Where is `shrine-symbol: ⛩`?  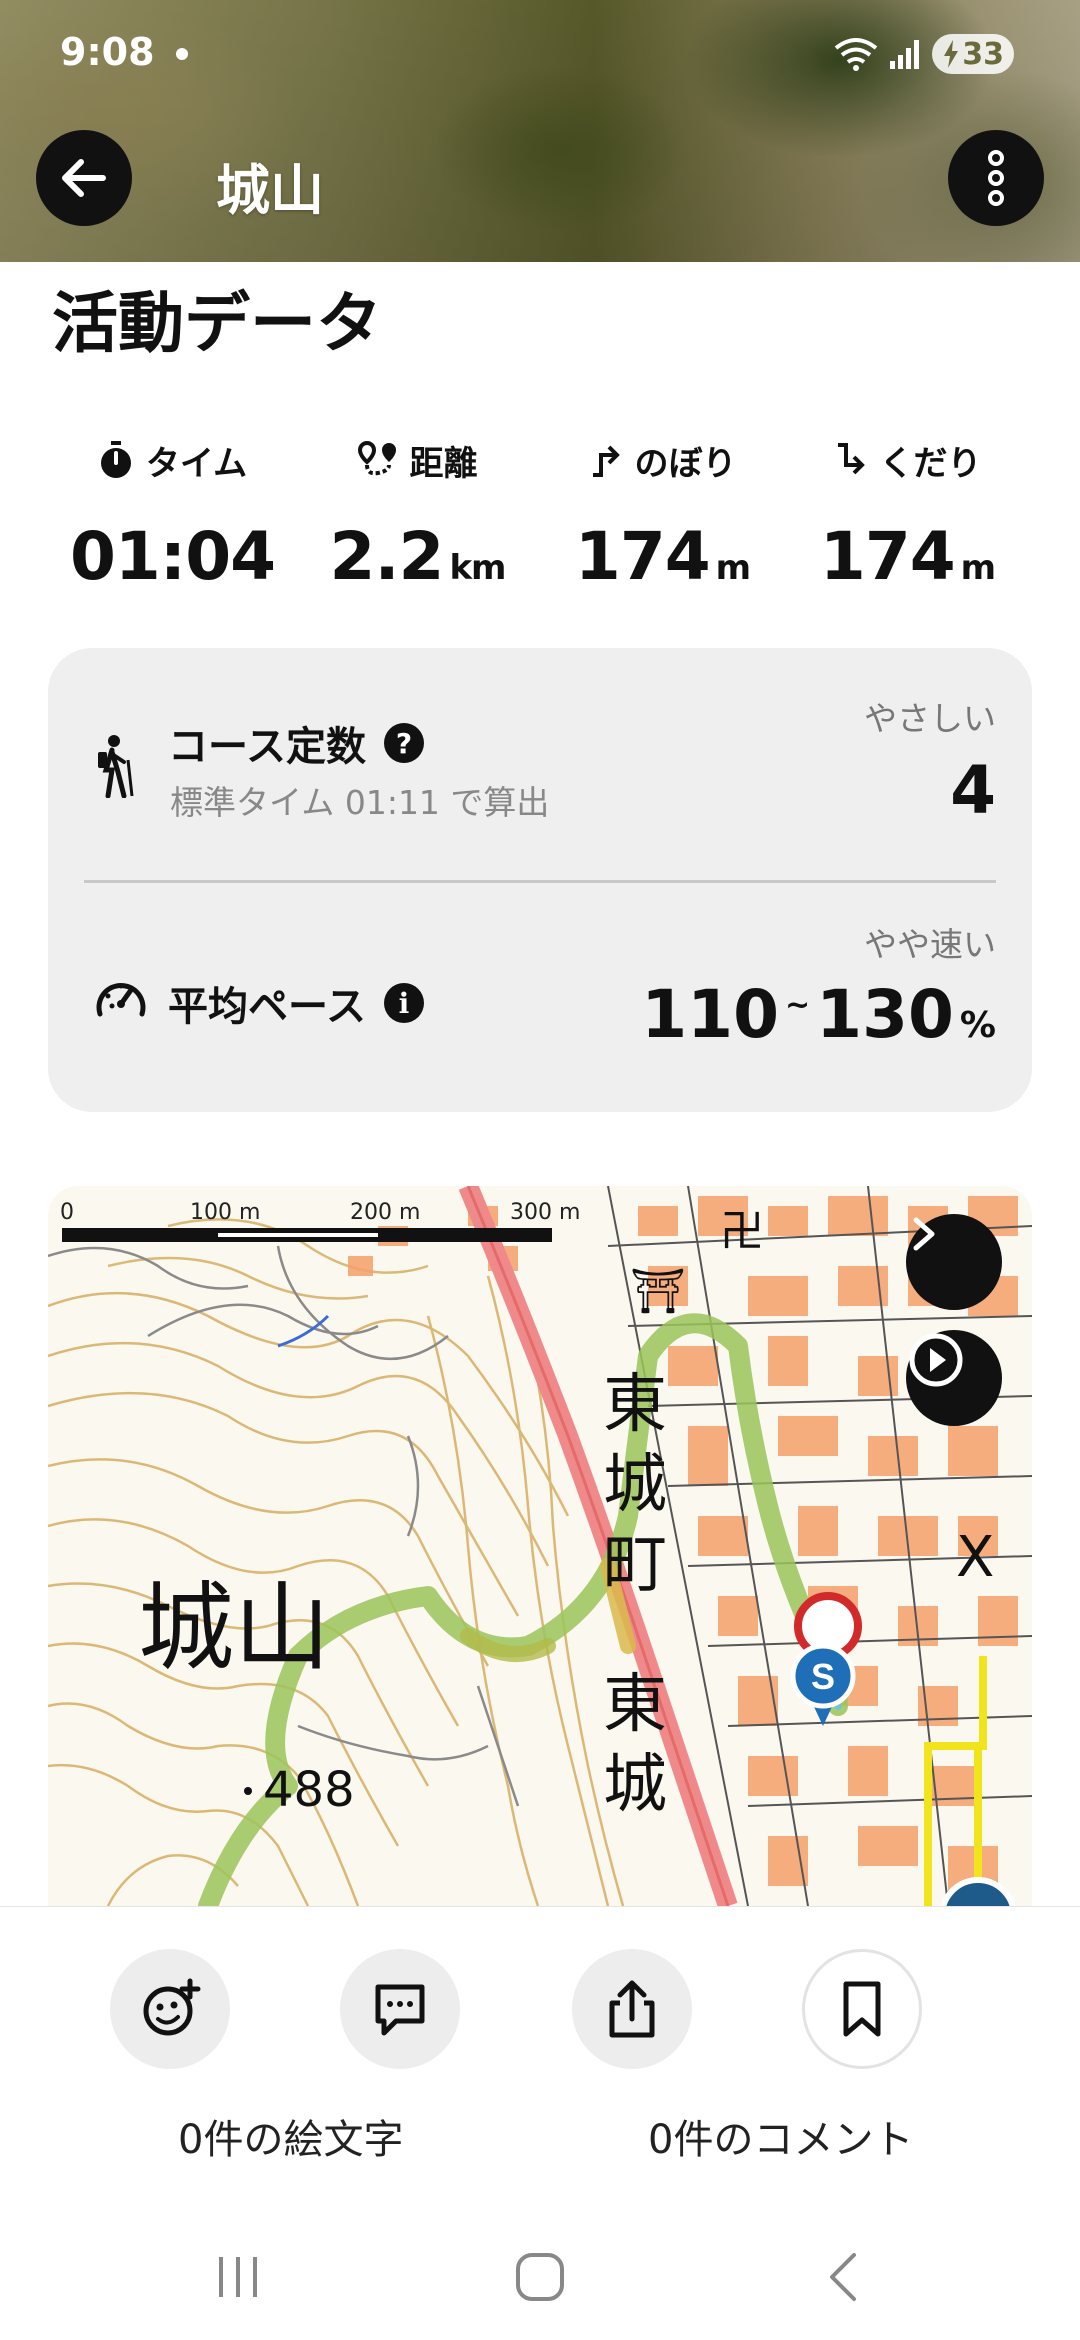
shrine-symbol: ⛩ is located at coordinates (658, 1291).